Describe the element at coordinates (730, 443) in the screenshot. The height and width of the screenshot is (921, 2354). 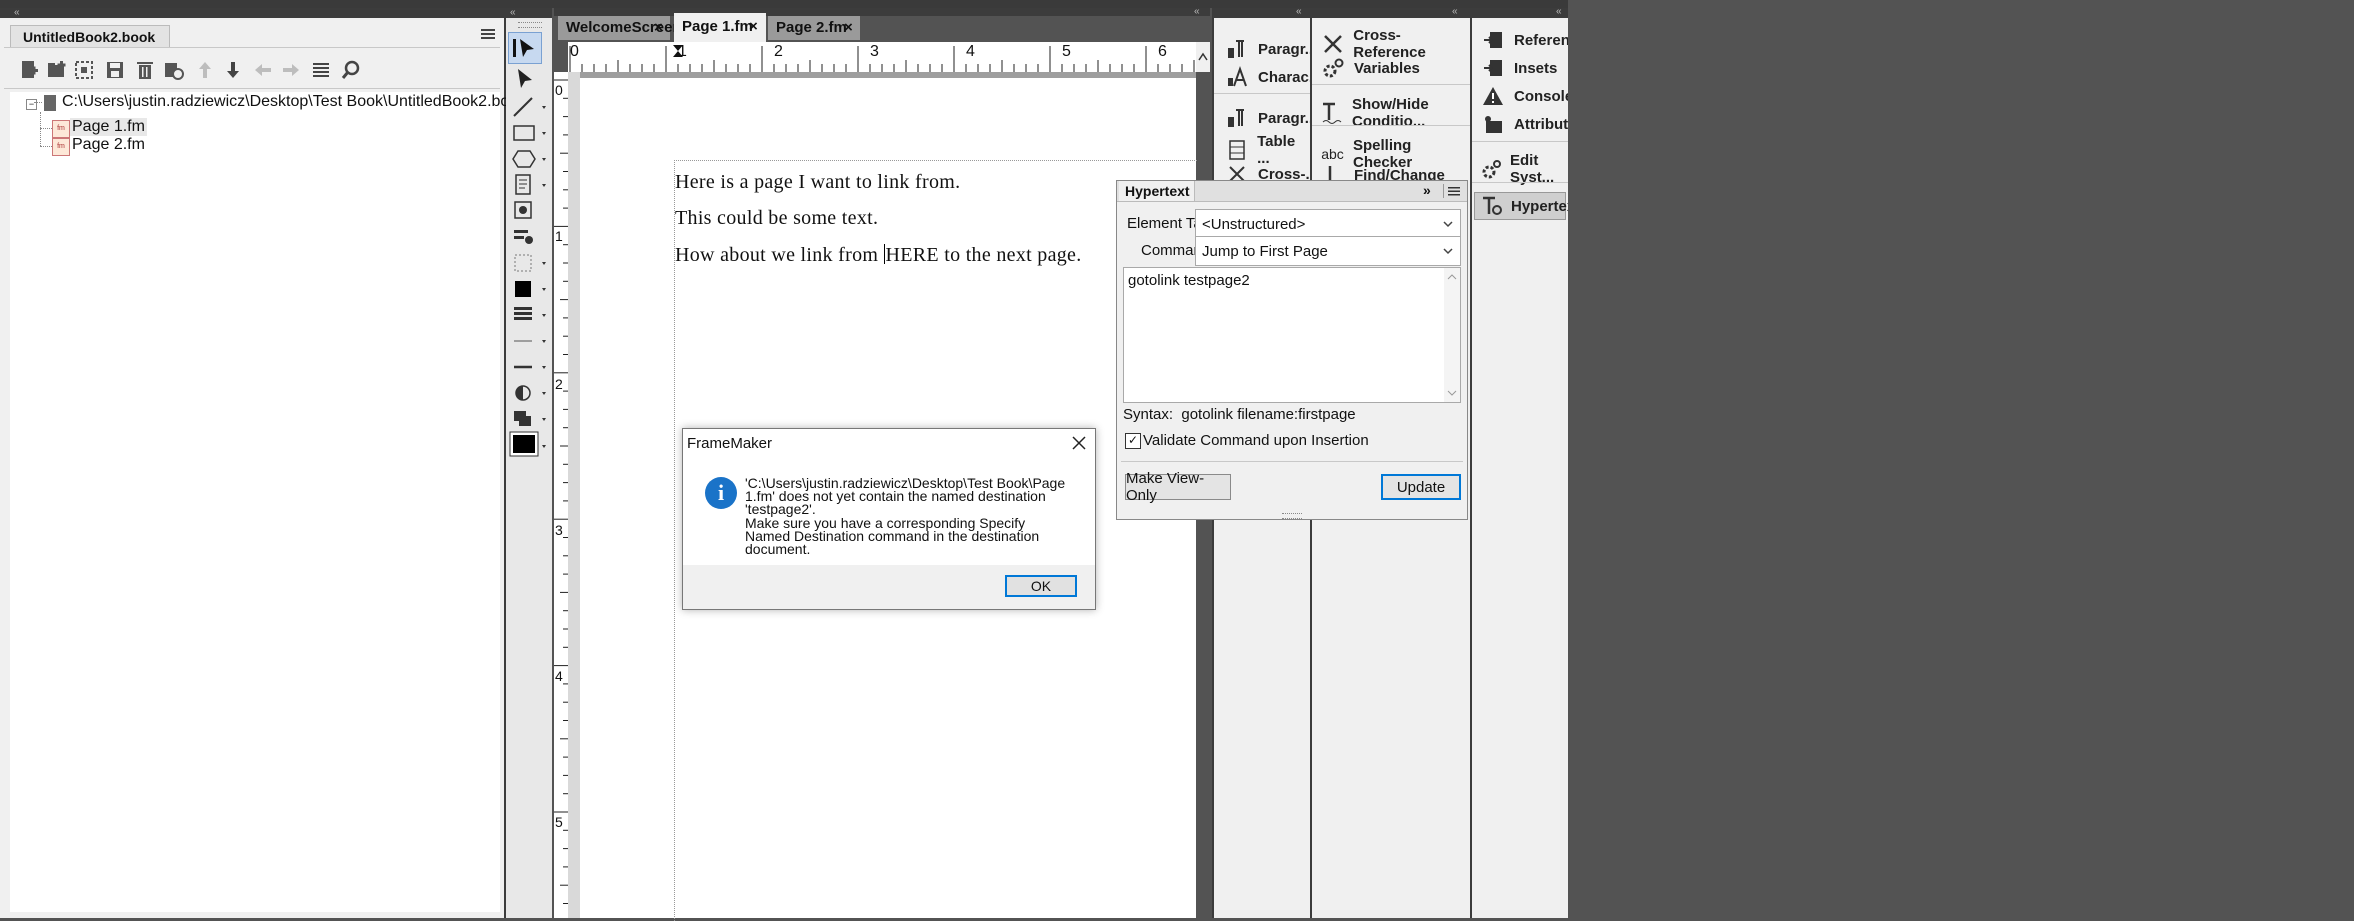
I see `dialog-title: FrameMaker` at that location.